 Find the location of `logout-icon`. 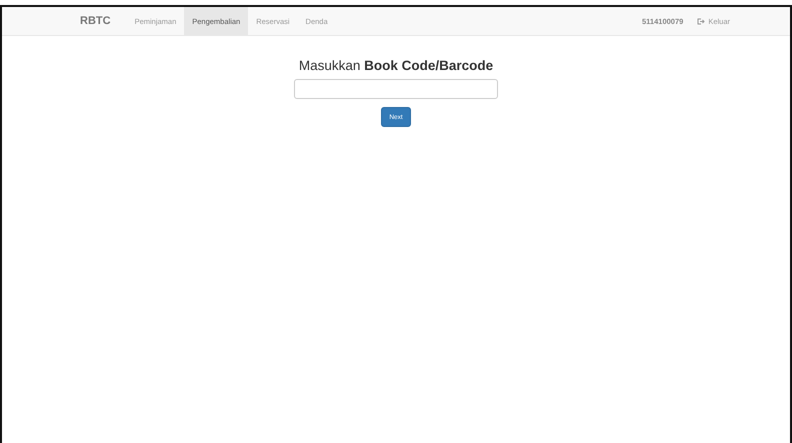

logout-icon is located at coordinates (701, 21).